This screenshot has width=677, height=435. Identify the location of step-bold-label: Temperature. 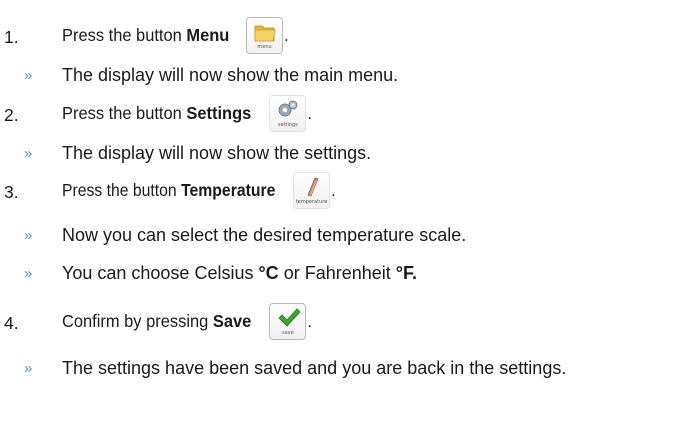
(228, 190).